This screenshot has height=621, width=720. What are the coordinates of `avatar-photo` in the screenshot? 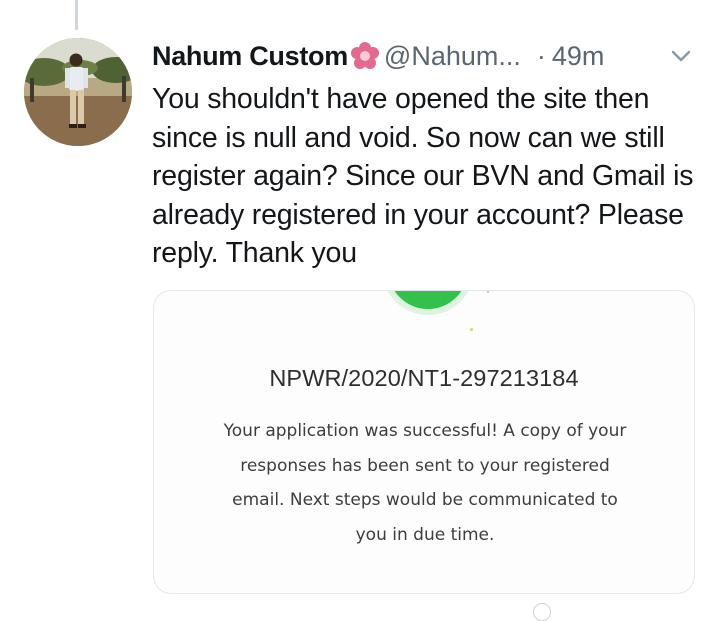 It's located at (78, 92).